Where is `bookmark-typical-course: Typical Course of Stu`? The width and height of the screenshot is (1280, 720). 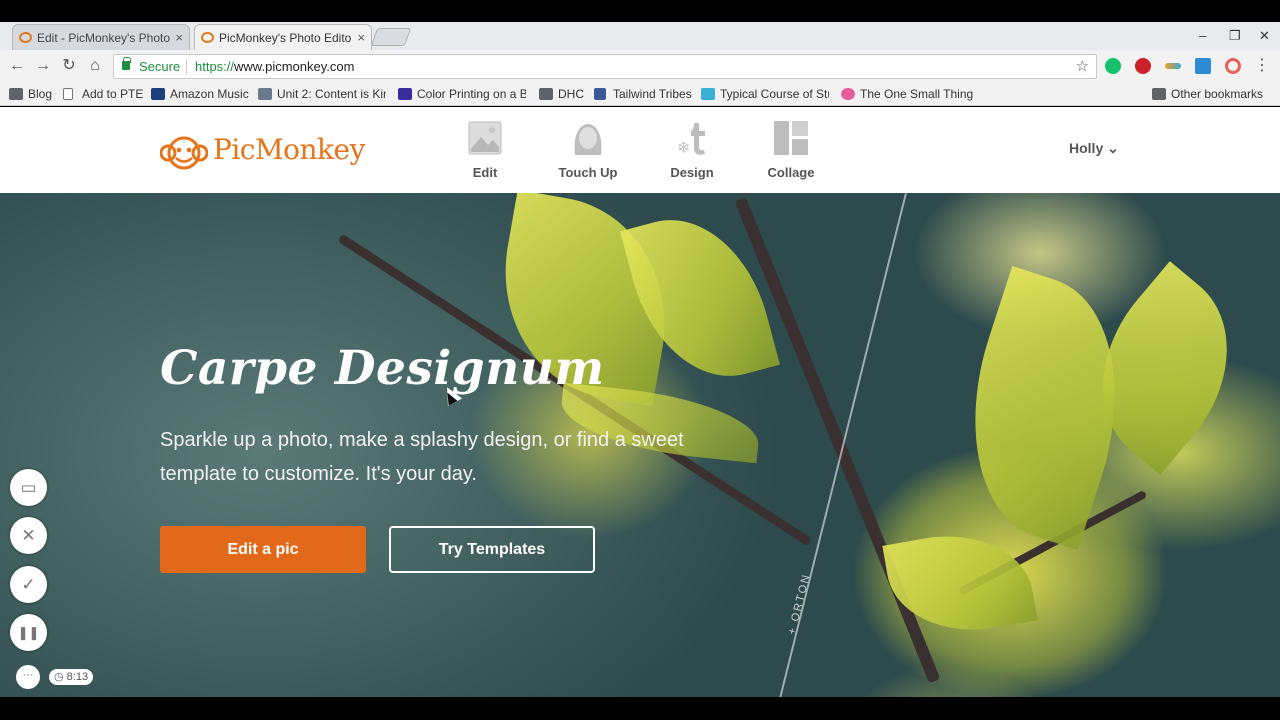 bookmark-typical-course: Typical Course of Stu is located at coordinates (765, 94).